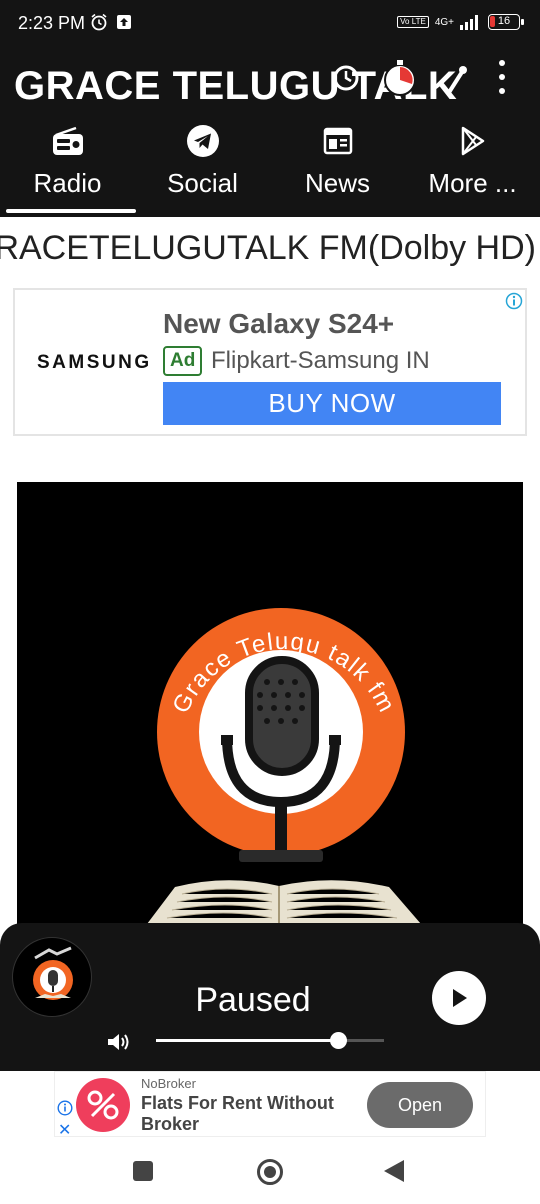 Image resolution: width=540 pixels, height=1204 pixels. What do you see at coordinates (103, 1105) in the screenshot?
I see `nobroker-logo` at bounding box center [103, 1105].